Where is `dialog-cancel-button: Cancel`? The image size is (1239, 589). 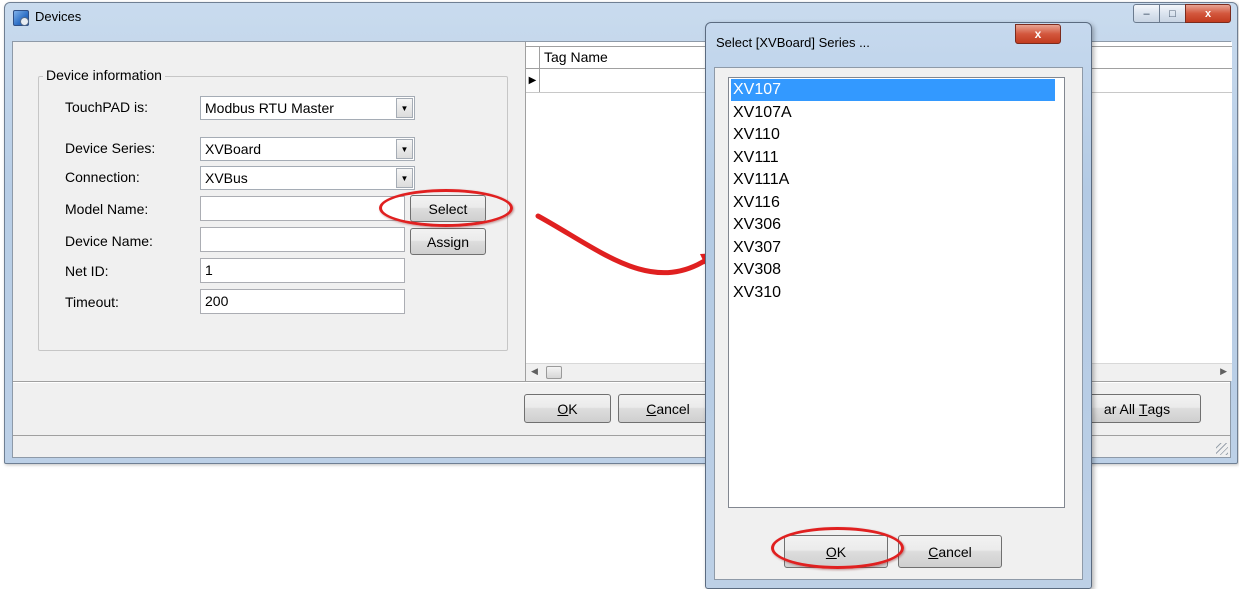
dialog-cancel-button: Cancel is located at coordinates (950, 551).